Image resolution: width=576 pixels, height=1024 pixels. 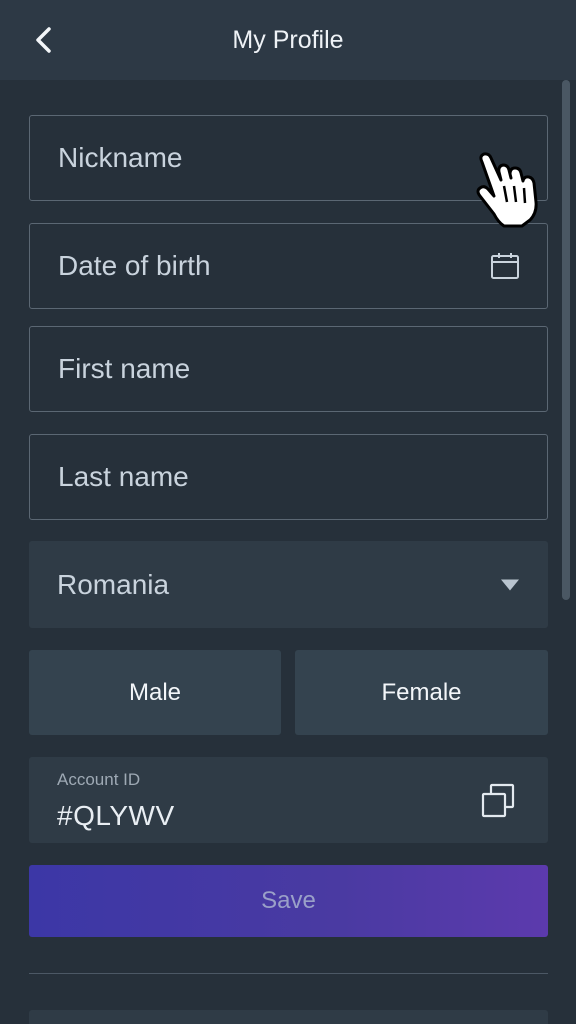 I want to click on nickname-placeholder: Nickname, so click(x=120, y=157).